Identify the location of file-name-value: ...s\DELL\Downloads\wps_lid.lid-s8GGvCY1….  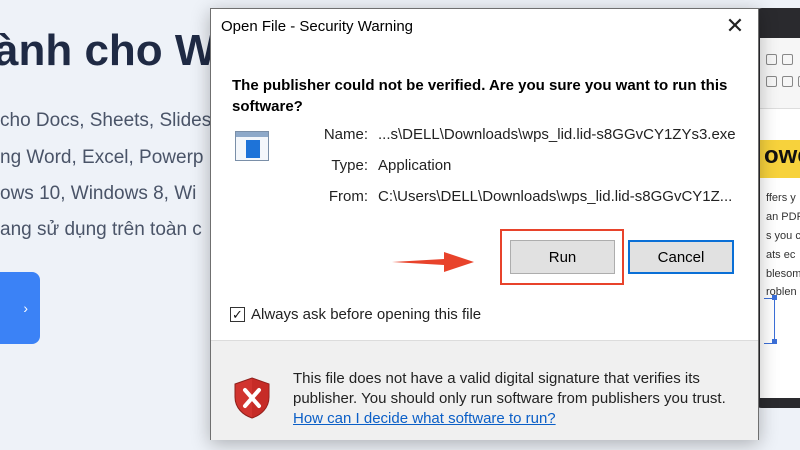
(557, 134).